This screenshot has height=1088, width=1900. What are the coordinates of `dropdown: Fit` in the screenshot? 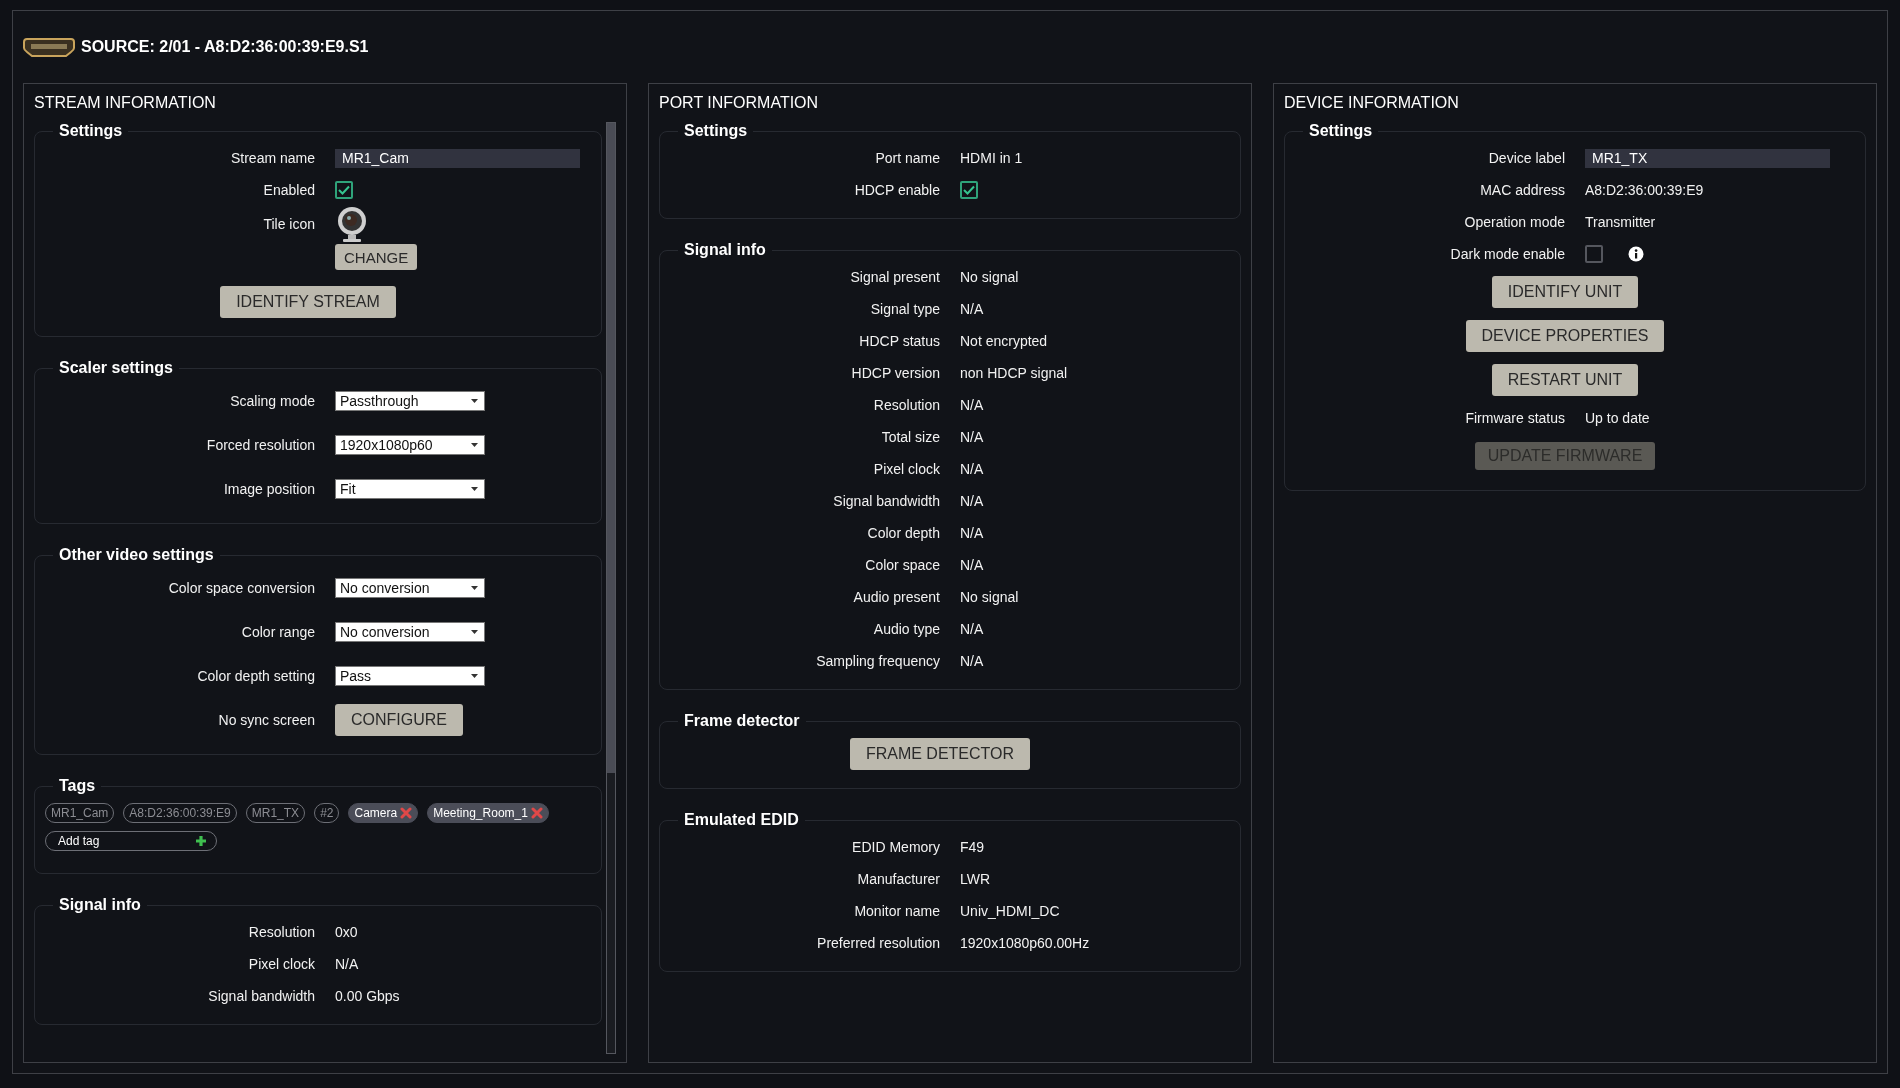 It's located at (410, 489).